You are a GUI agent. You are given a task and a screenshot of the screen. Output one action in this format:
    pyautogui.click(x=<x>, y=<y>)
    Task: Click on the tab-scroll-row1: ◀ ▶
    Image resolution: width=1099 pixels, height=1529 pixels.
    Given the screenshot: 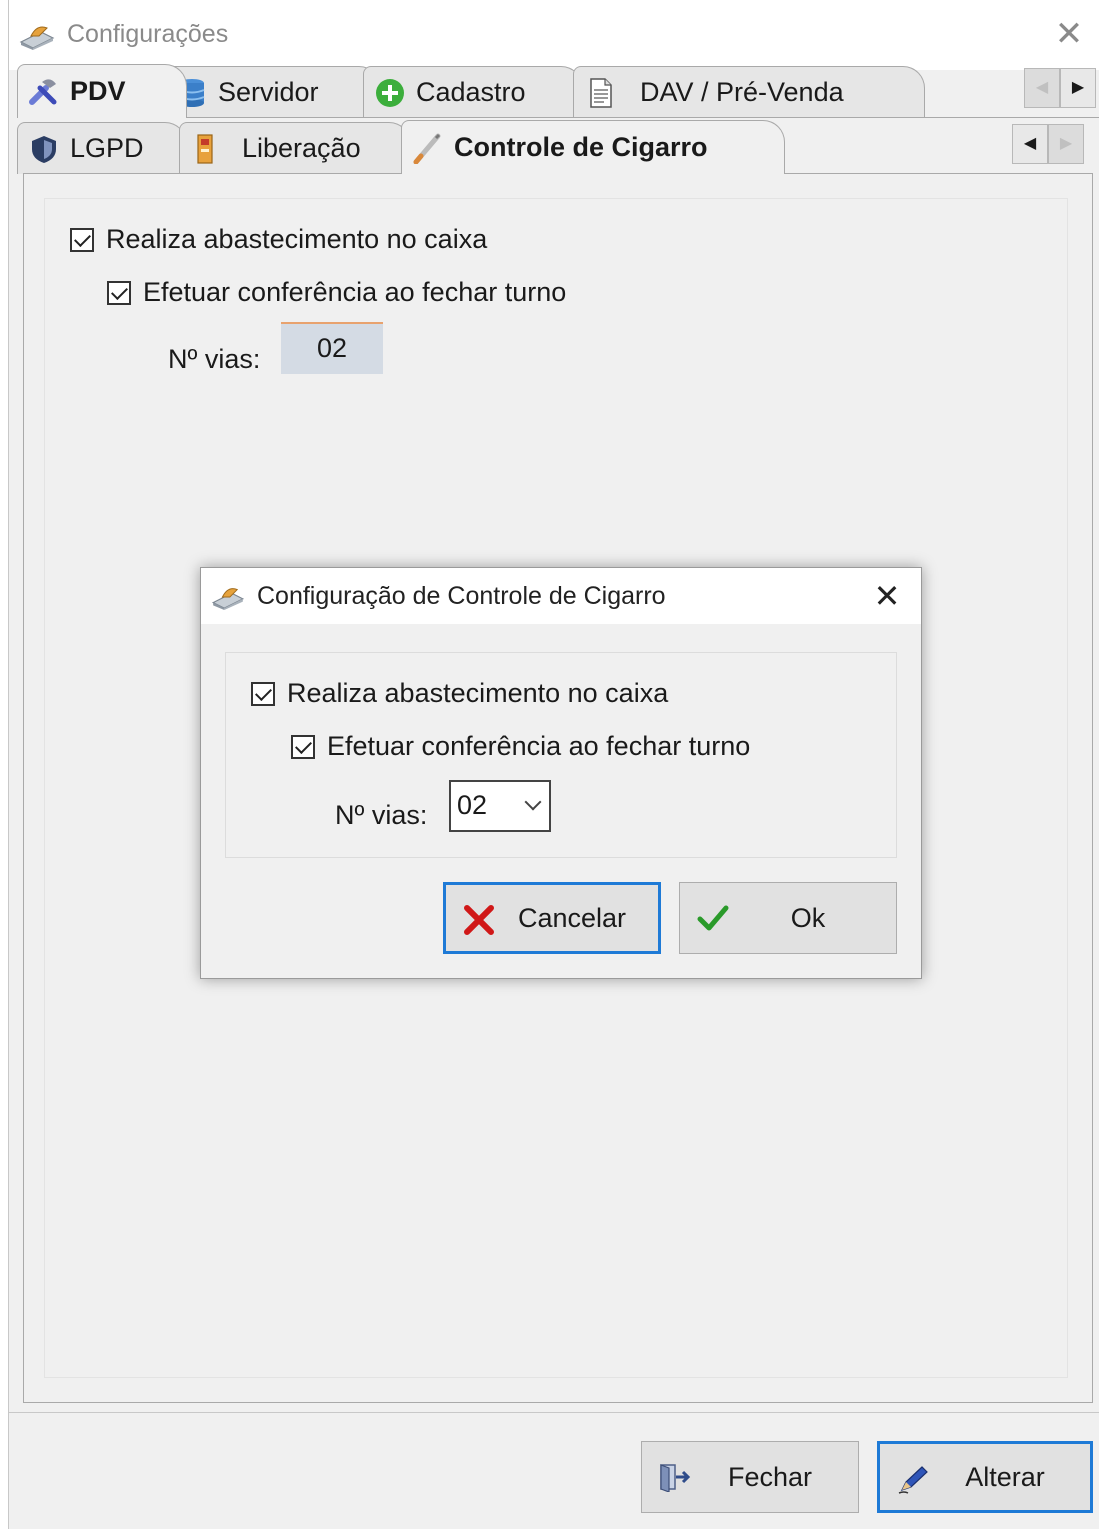 What is the action you would take?
    pyautogui.click(x=1060, y=88)
    